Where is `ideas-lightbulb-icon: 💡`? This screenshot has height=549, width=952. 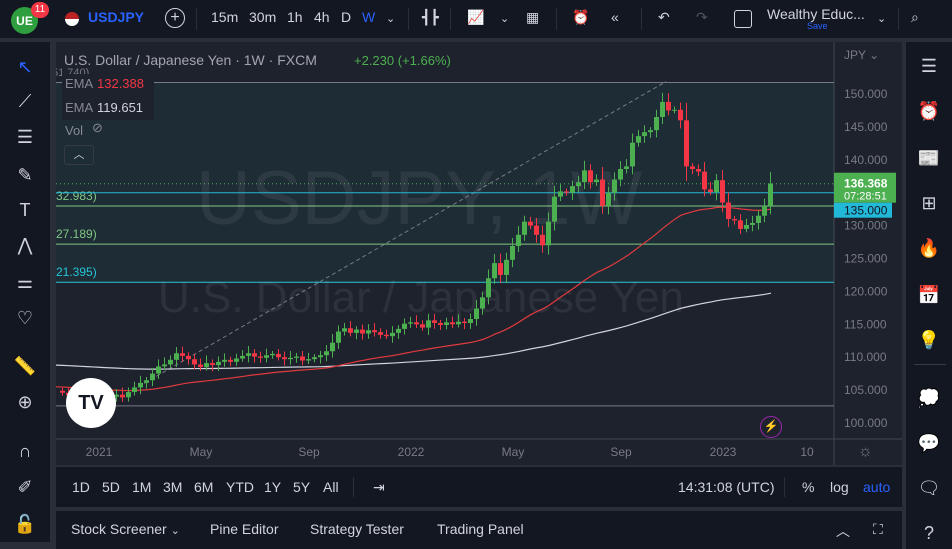 ideas-lightbulb-icon: 💡 is located at coordinates (929, 340).